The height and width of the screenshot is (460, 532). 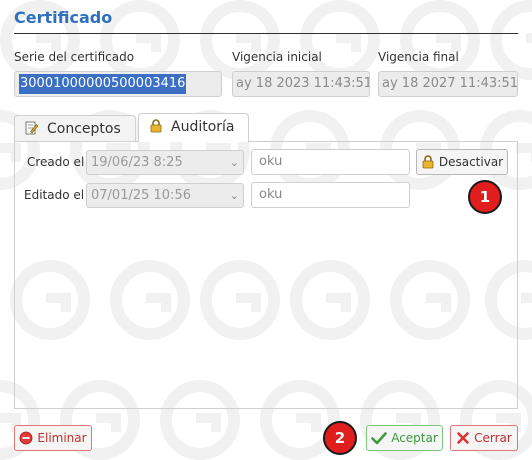 I want to click on eliminar-button: Eliminar, so click(x=53, y=438).